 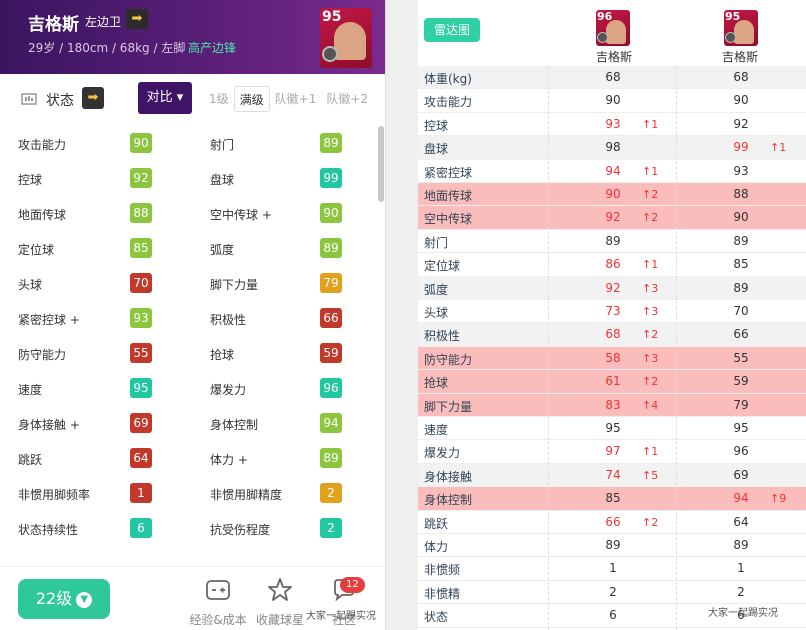 What do you see at coordinates (159, 97) in the screenshot?
I see `compare-label: 对比` at bounding box center [159, 97].